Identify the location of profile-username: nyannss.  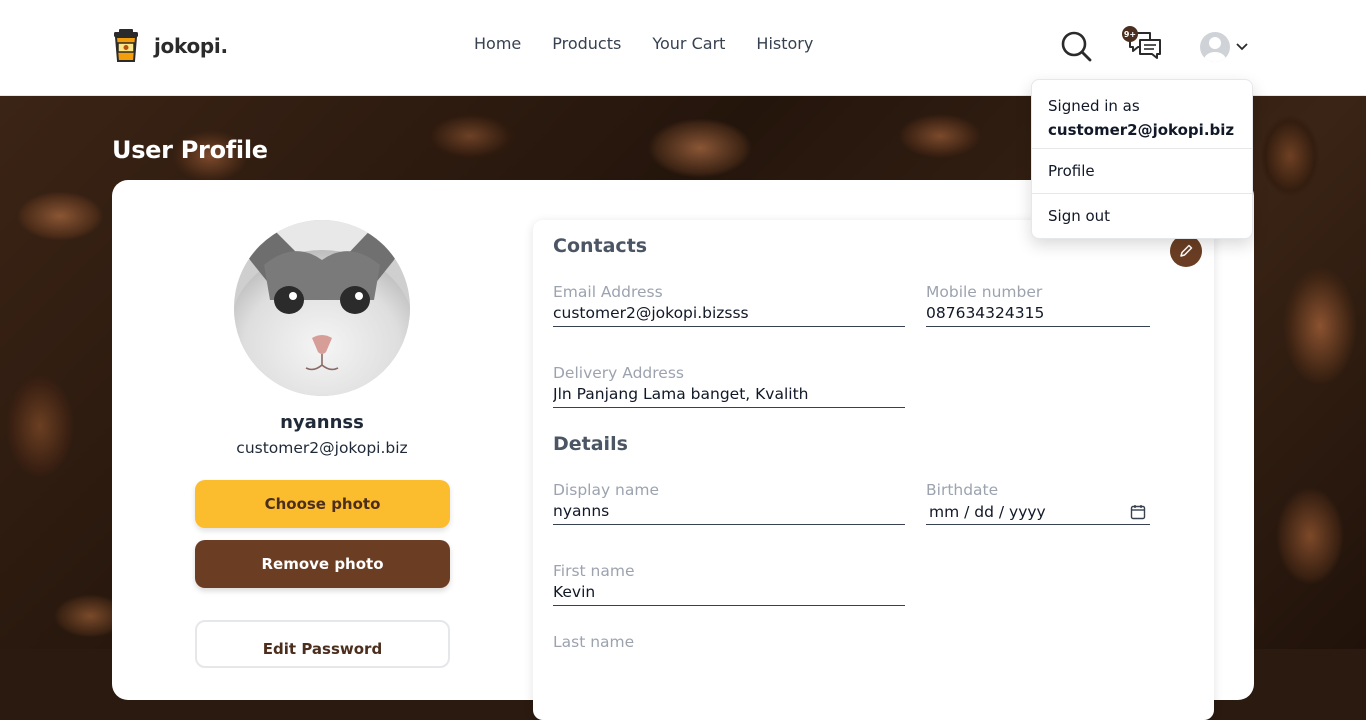
(322, 422).